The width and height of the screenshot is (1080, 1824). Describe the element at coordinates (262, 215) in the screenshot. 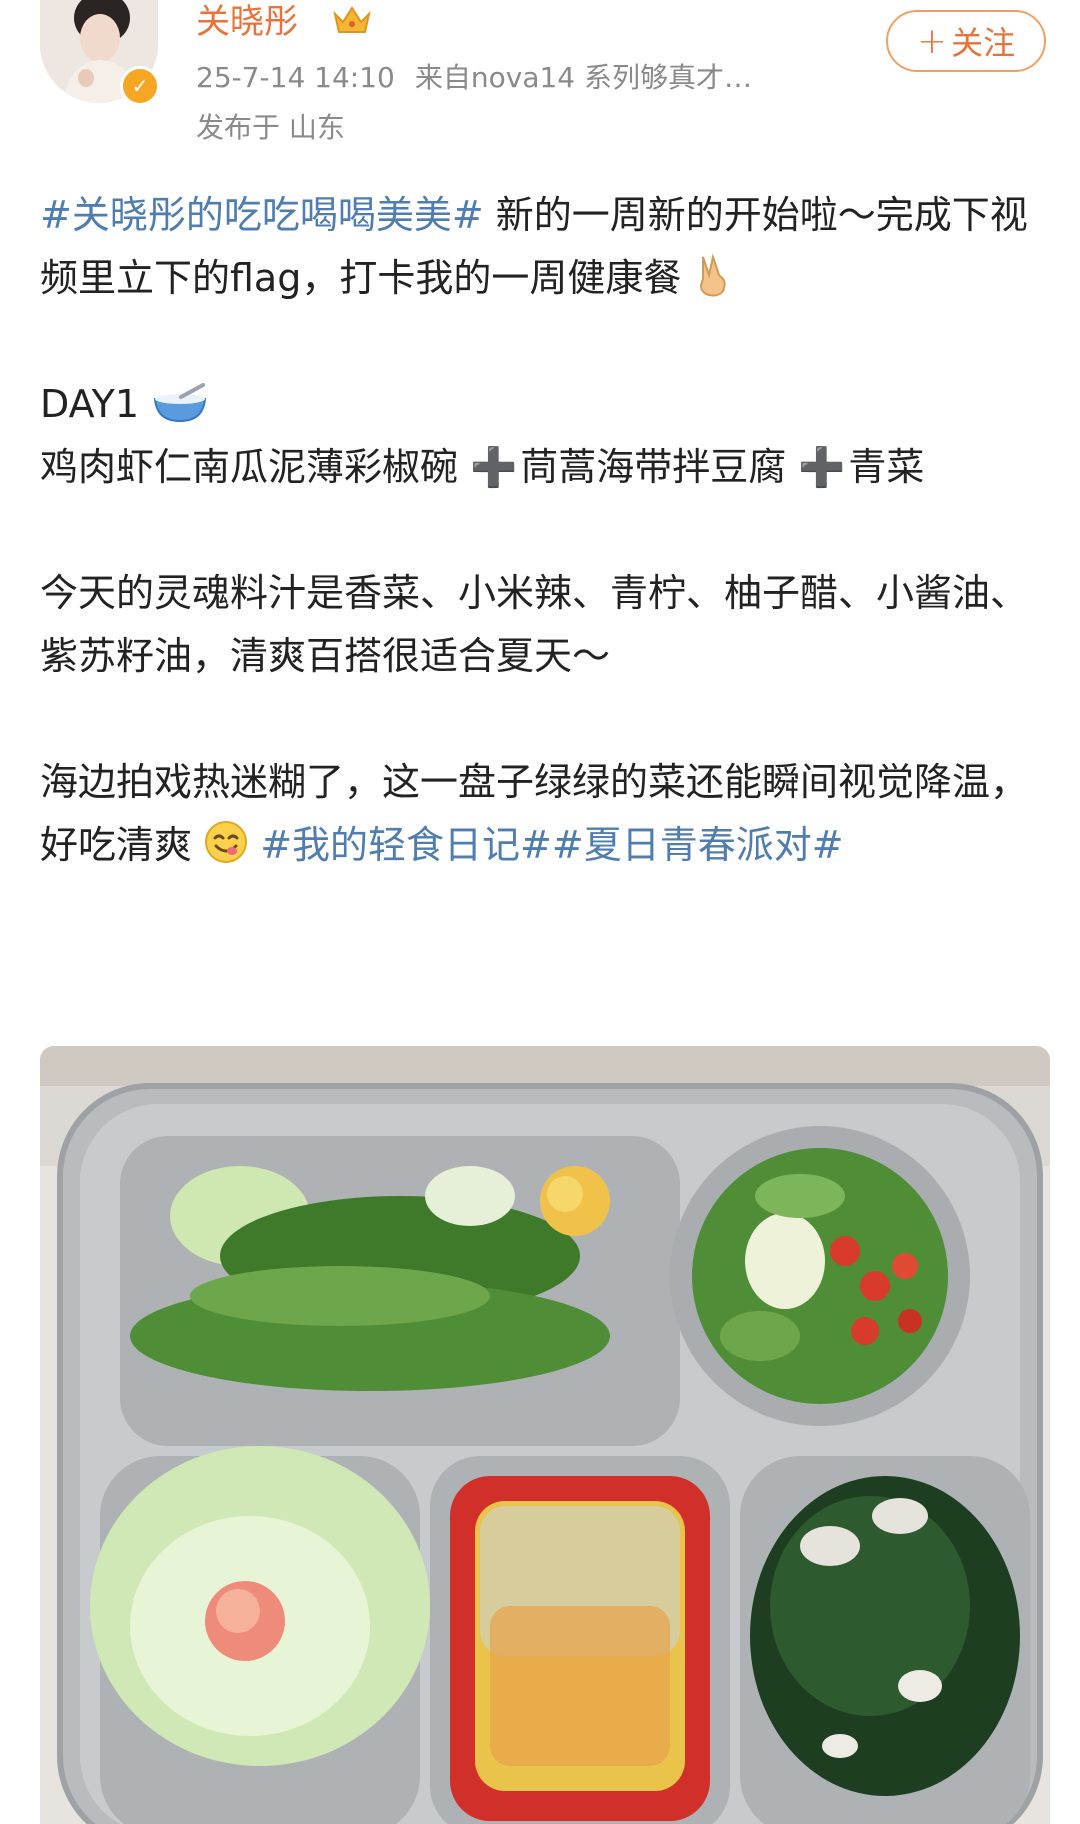

I see `hashtag-link: #关晓彤的吃吃喝喝美美#` at that location.